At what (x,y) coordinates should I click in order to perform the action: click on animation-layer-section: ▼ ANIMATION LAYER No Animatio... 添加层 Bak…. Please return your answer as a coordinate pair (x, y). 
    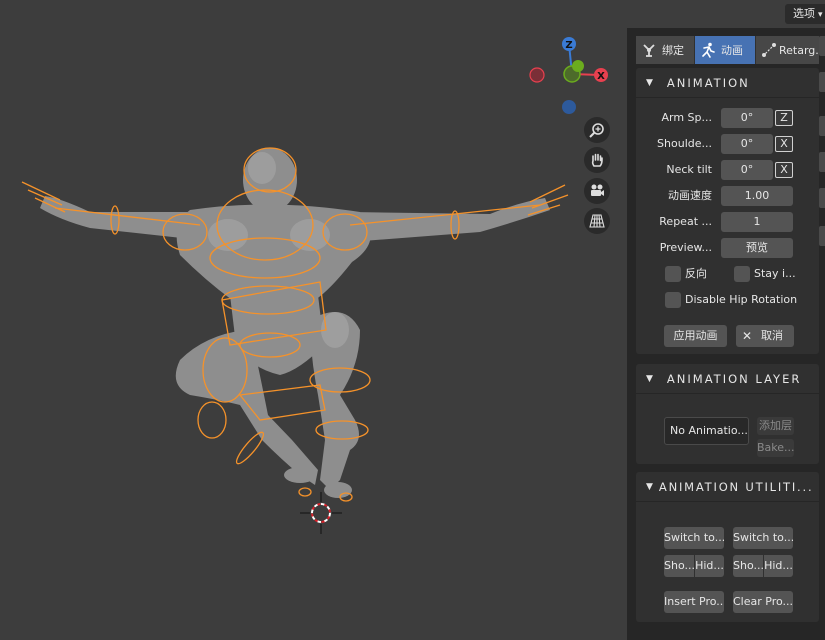
    Looking at the image, I should click on (727, 414).